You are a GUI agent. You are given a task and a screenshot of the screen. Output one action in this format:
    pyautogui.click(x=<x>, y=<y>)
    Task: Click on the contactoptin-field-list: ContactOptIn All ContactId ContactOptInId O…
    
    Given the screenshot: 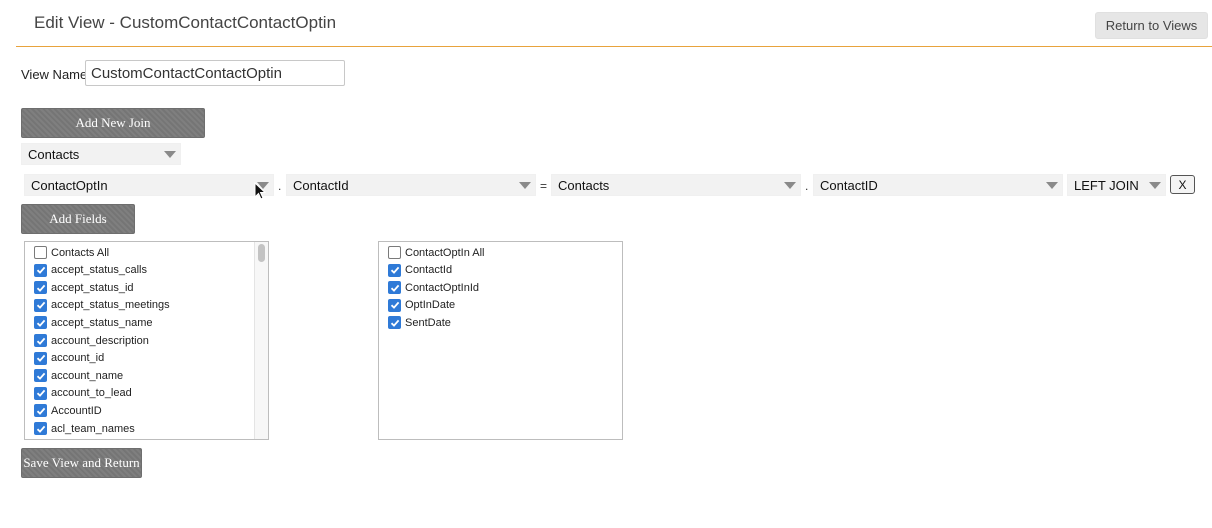 What is the action you would take?
    pyautogui.click(x=500, y=340)
    